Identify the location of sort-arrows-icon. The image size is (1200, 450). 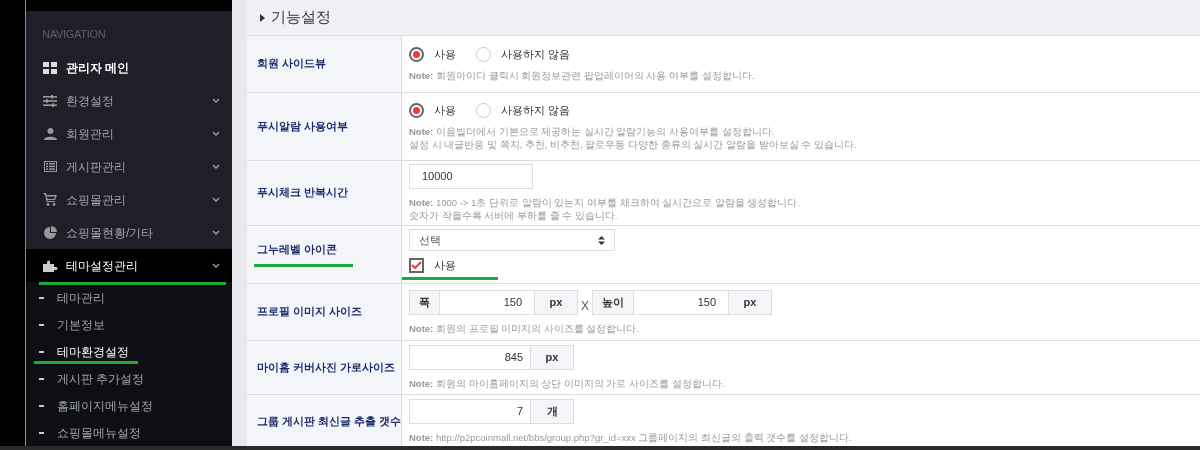
(601, 240).